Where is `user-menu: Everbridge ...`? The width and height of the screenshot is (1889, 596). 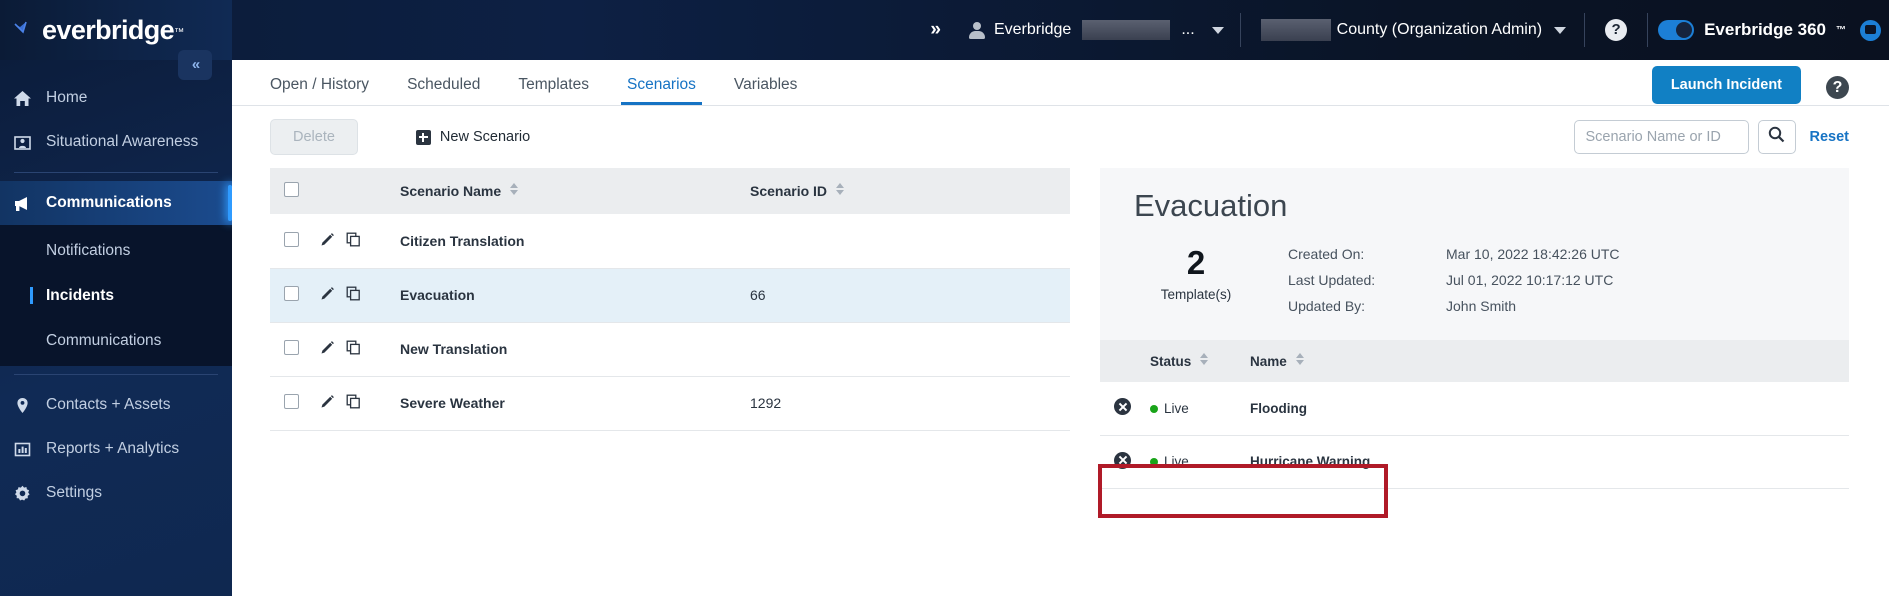
user-menu: Everbridge ... is located at coordinates (1096, 30).